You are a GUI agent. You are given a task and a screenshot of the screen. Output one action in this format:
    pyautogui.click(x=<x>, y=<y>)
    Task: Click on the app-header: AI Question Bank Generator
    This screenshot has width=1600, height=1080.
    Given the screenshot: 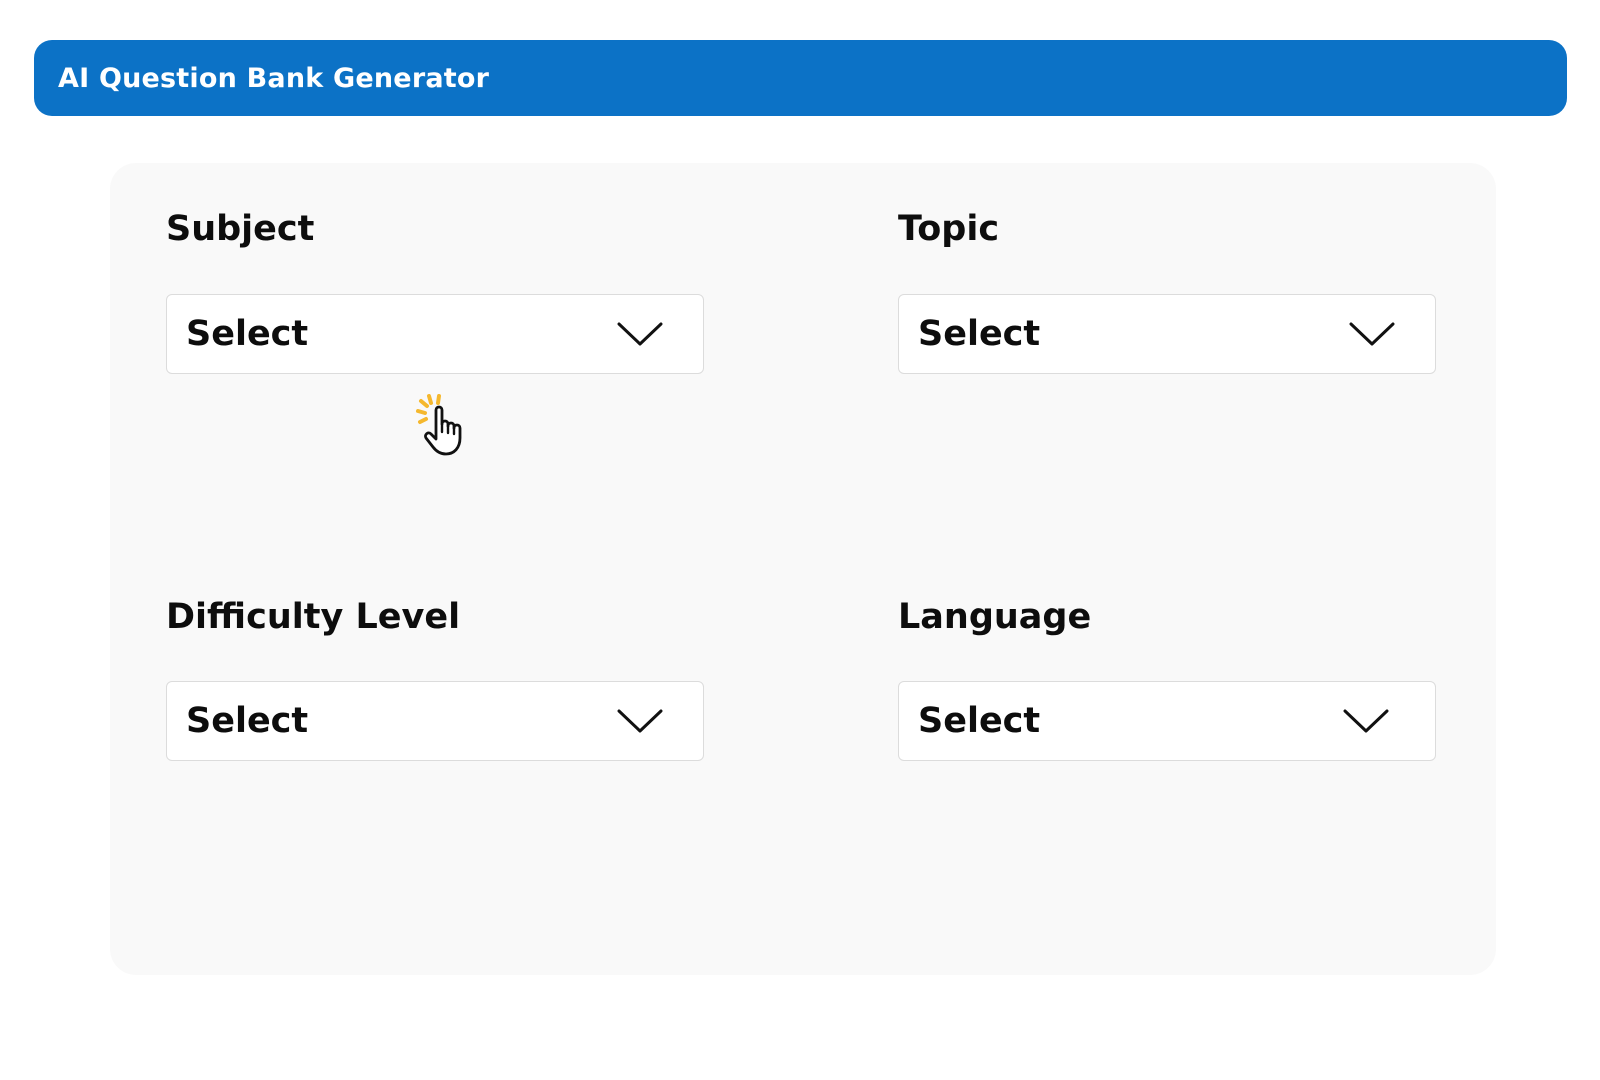 What is the action you would take?
    pyautogui.click(x=800, y=78)
    